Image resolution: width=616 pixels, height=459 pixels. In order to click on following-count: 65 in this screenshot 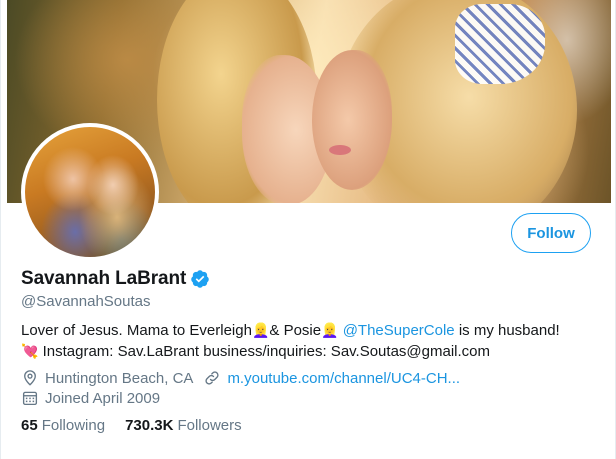, I will do `click(29, 425)`.